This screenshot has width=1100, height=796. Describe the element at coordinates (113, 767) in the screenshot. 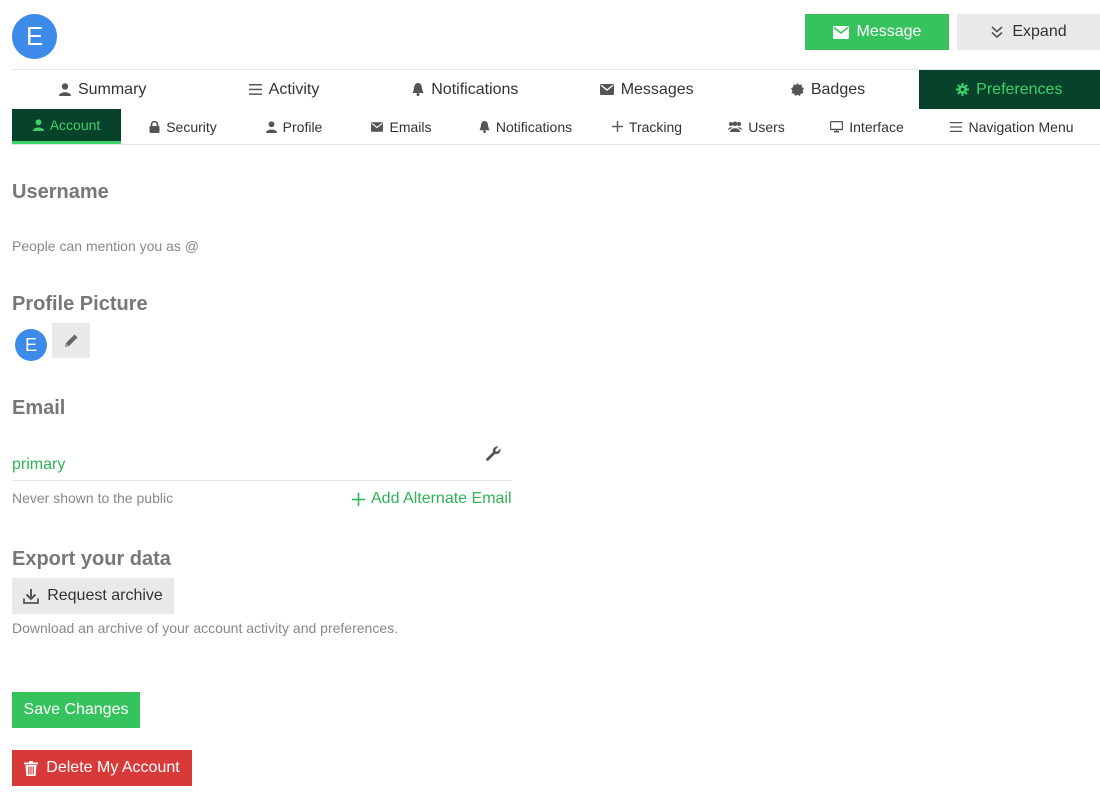

I see `delete-account-label: Delete My Account` at that location.